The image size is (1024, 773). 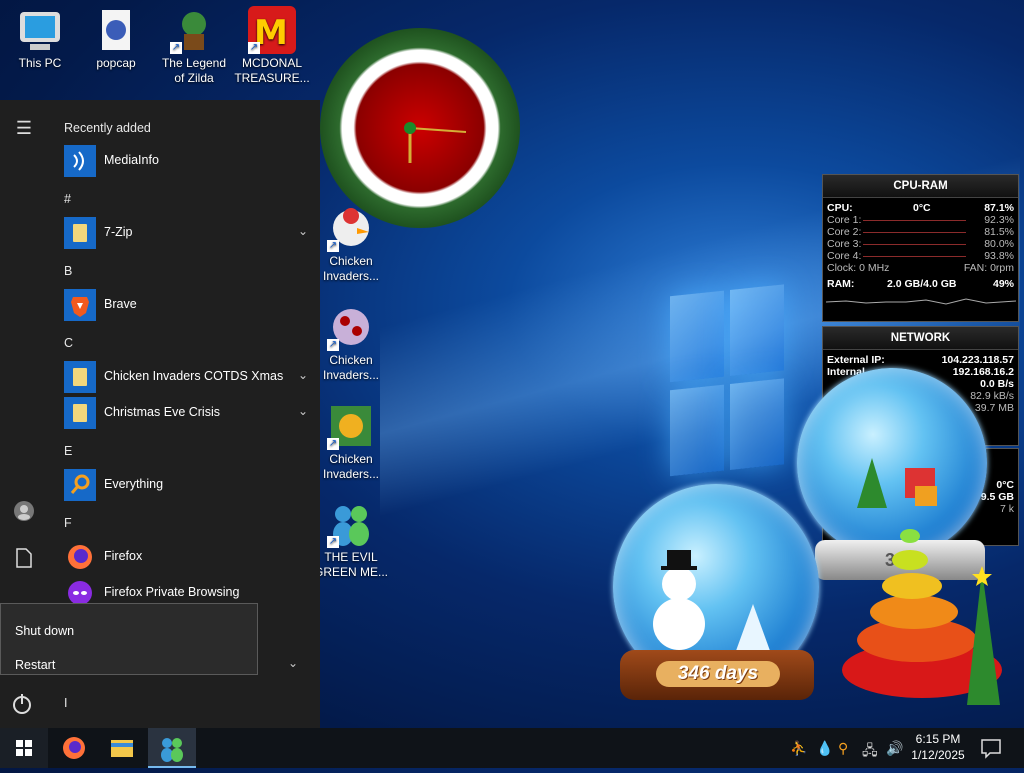 I want to click on app-7zip: 7-Zip ⌄, so click(x=187, y=233).